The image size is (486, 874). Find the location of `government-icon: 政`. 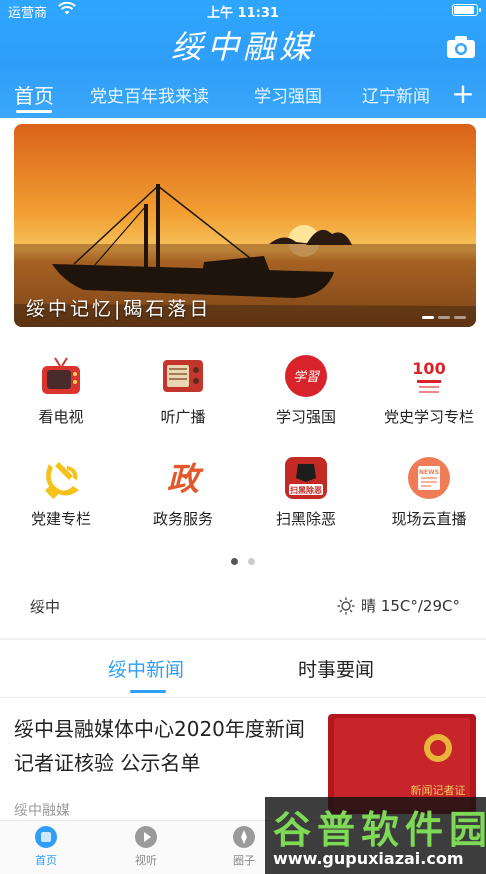

government-icon: 政 is located at coordinates (185, 479).